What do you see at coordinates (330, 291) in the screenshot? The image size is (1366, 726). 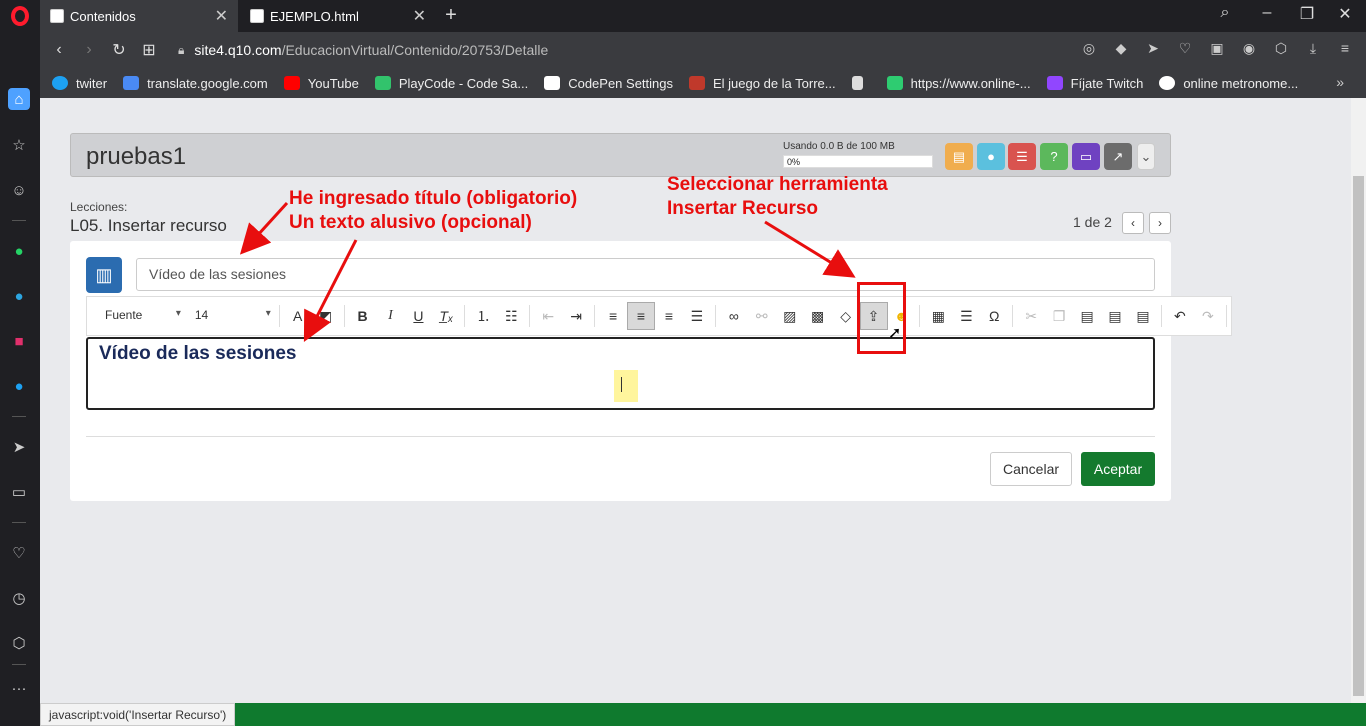 I see `arrow-to-editor` at bounding box center [330, 291].